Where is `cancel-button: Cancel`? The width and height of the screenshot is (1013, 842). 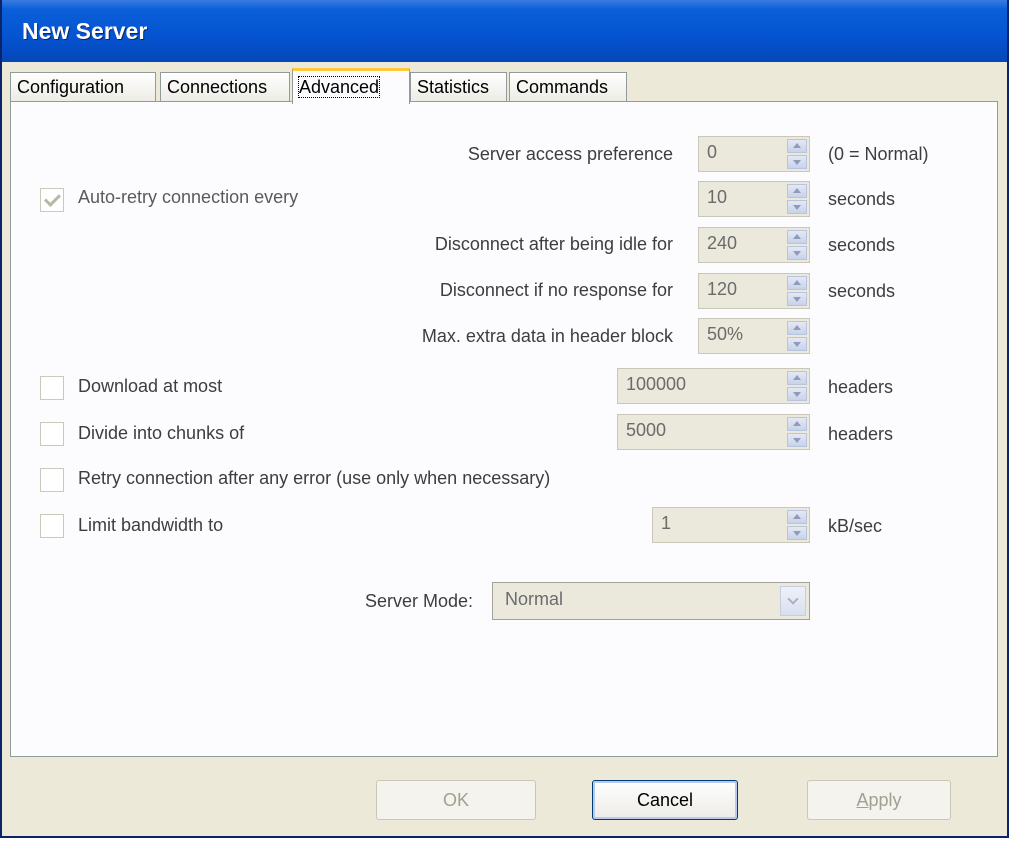 cancel-button: Cancel is located at coordinates (665, 800).